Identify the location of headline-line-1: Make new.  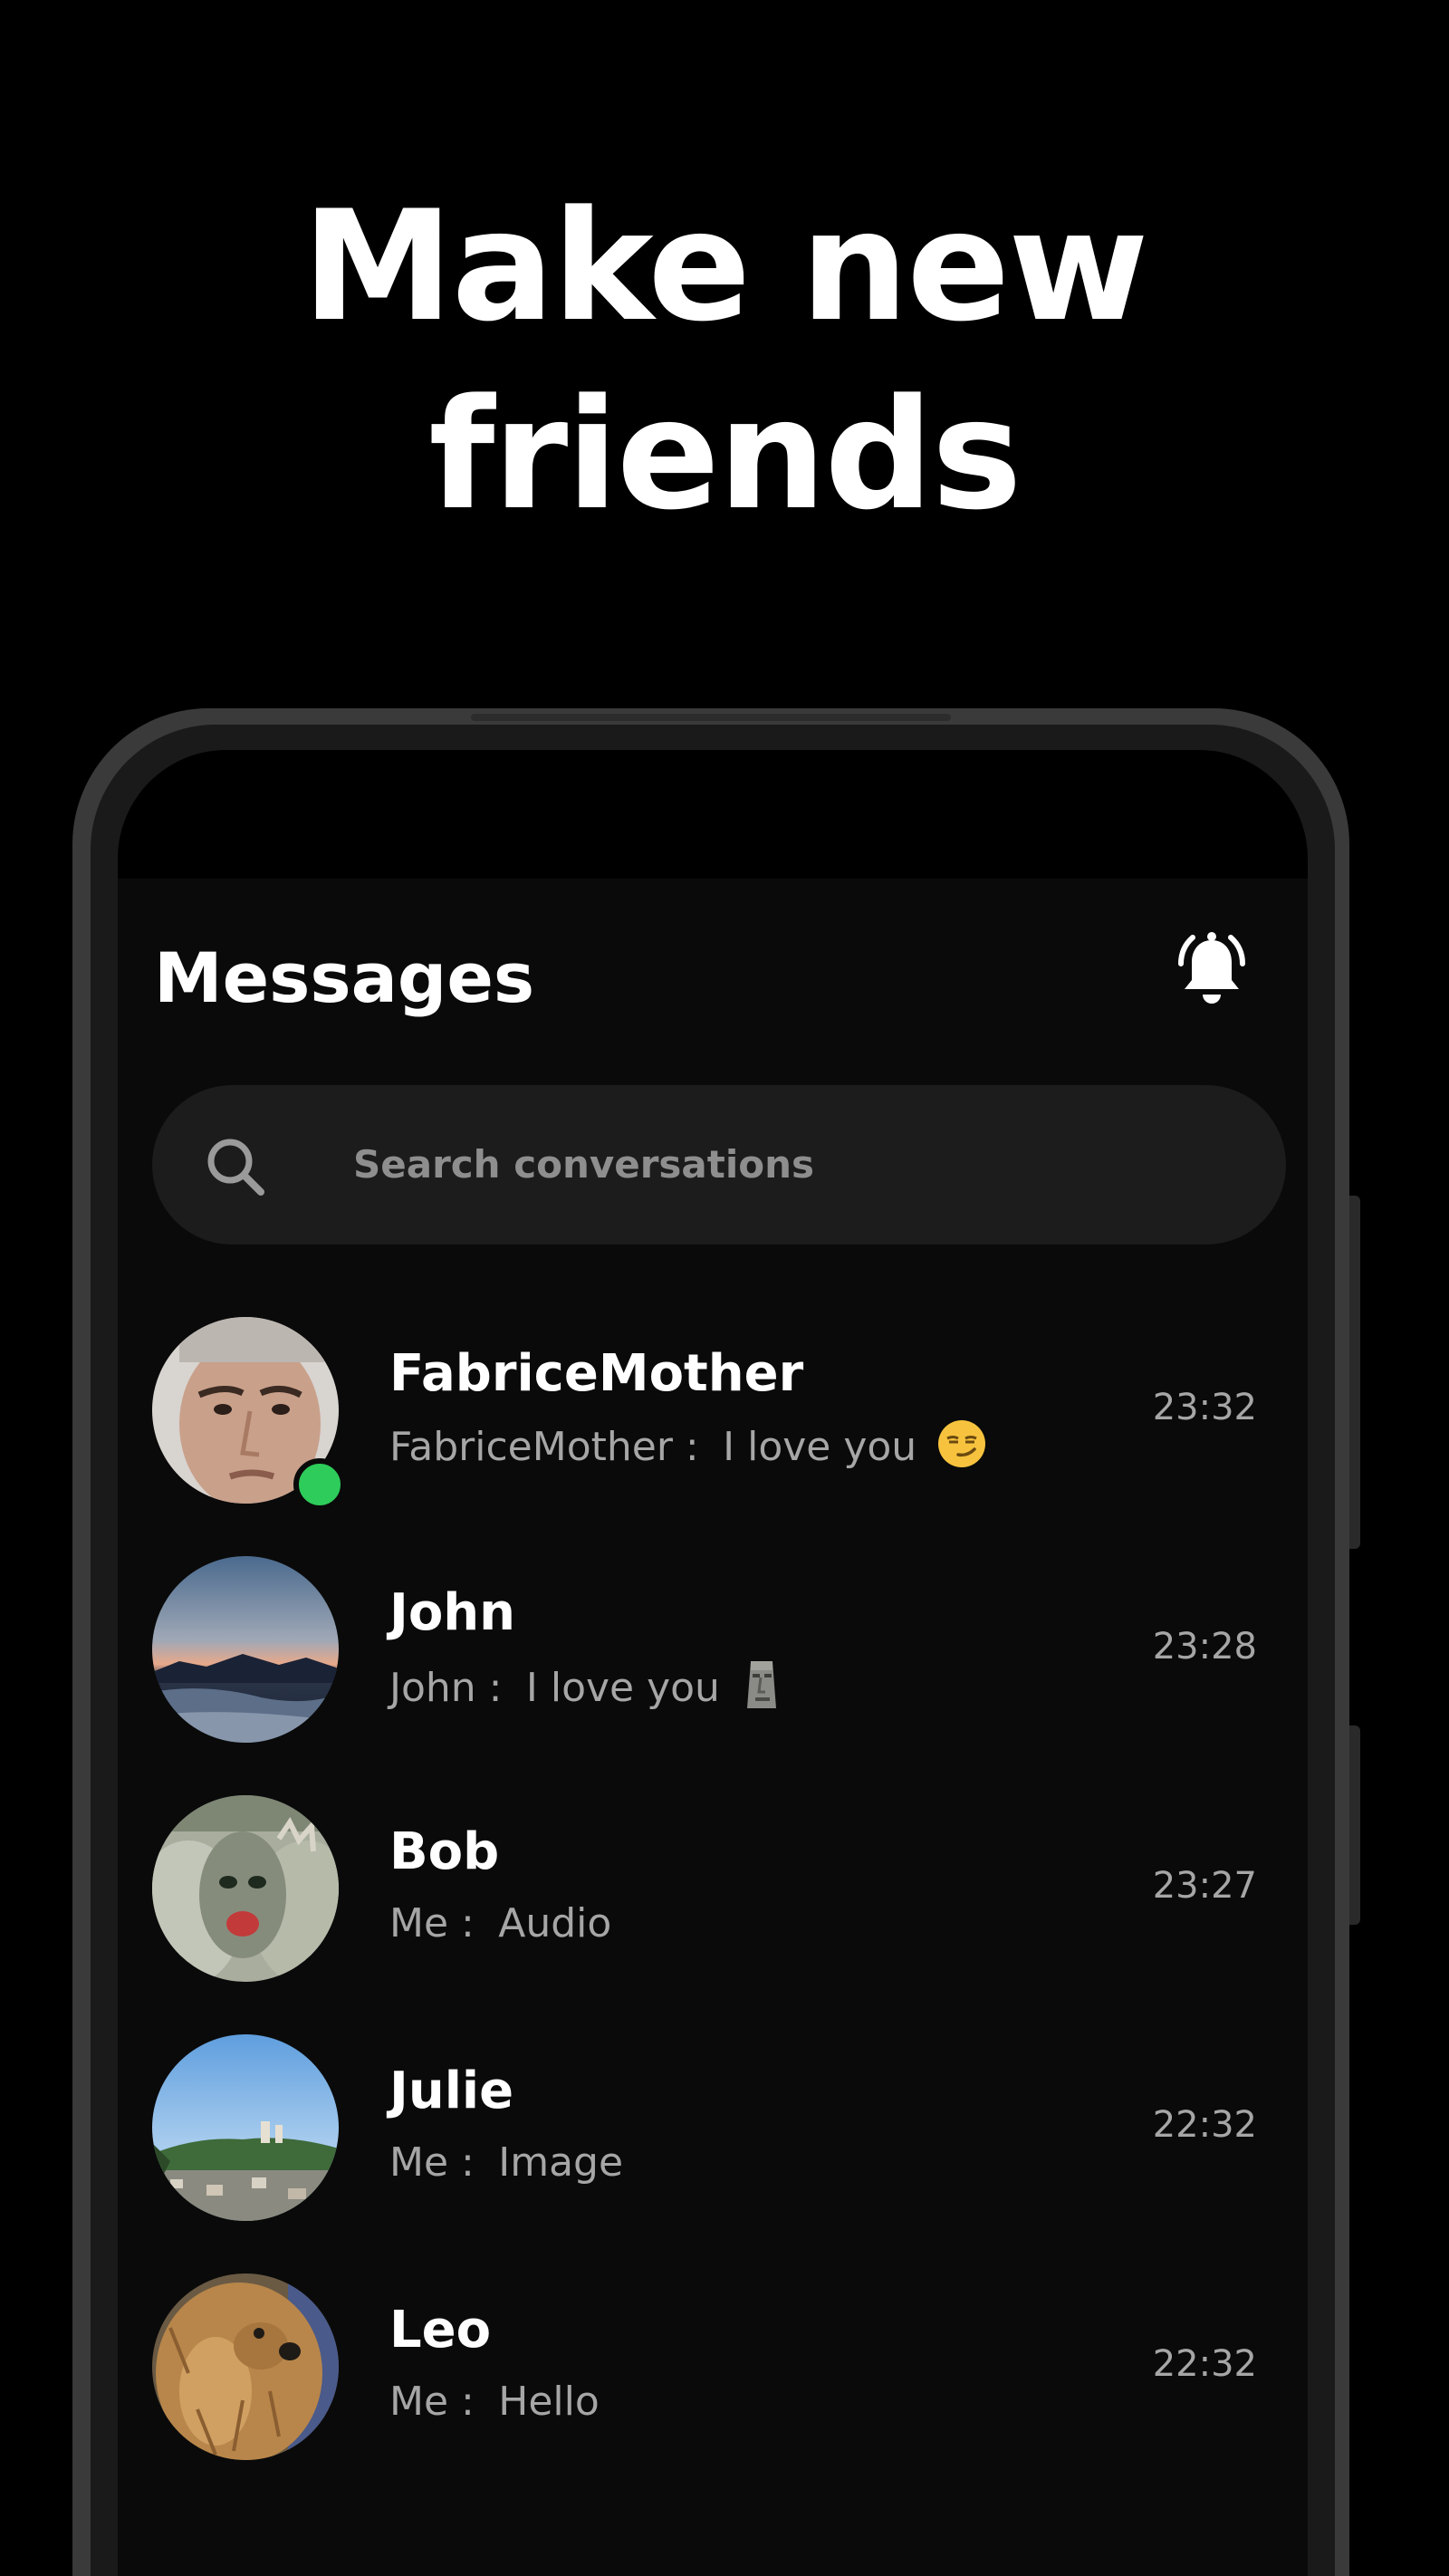
(725, 266).